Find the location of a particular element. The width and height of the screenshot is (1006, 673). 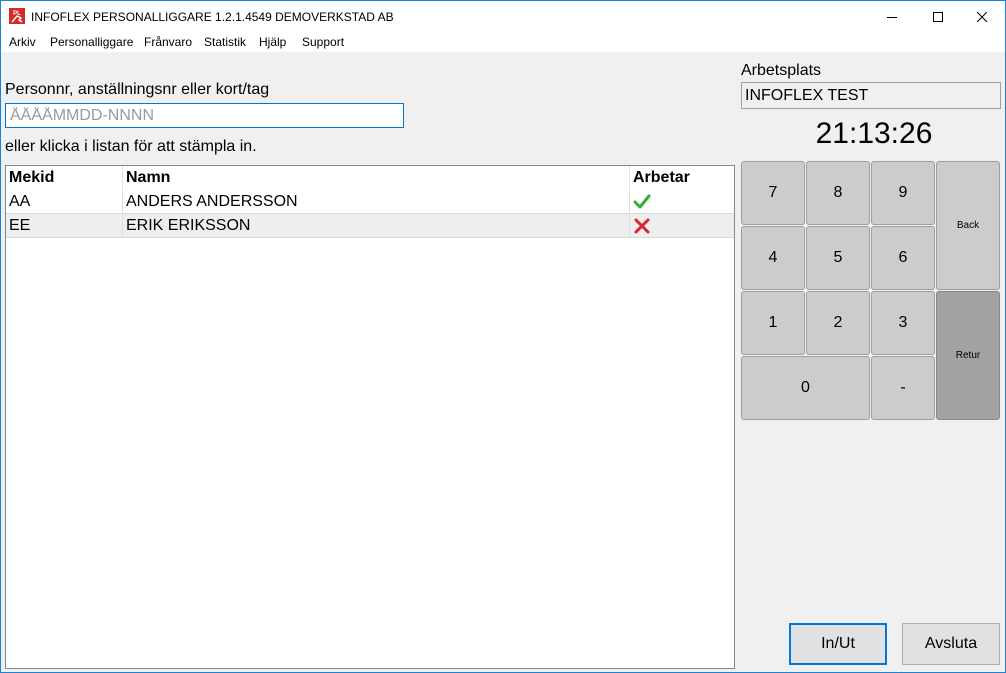

column-header-namn: Namn is located at coordinates (376, 178).